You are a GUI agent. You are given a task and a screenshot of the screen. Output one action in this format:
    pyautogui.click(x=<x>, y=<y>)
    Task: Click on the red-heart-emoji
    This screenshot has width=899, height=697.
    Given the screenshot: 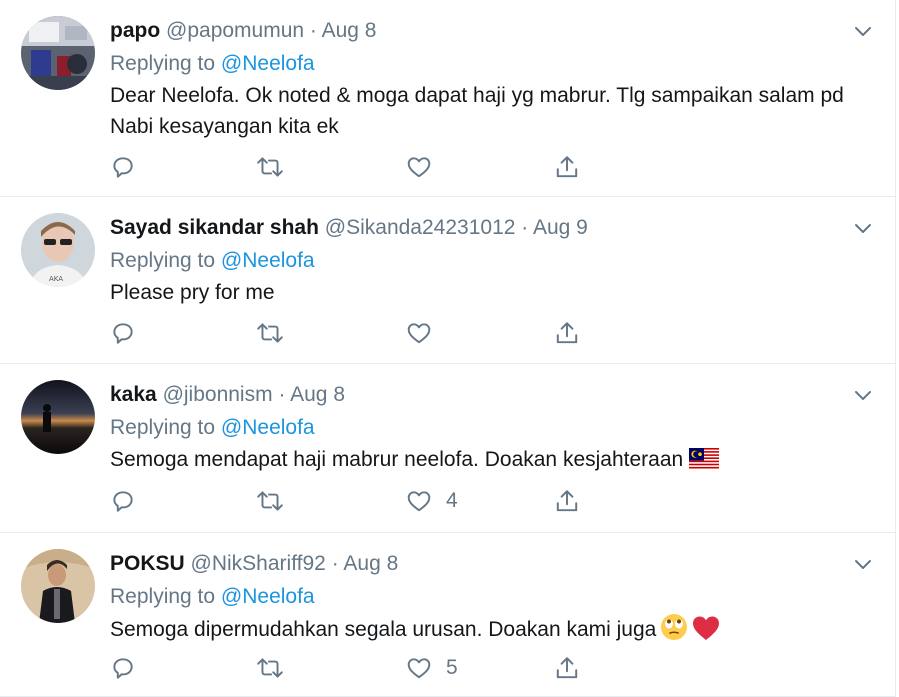 What is the action you would take?
    pyautogui.click(x=706, y=632)
    